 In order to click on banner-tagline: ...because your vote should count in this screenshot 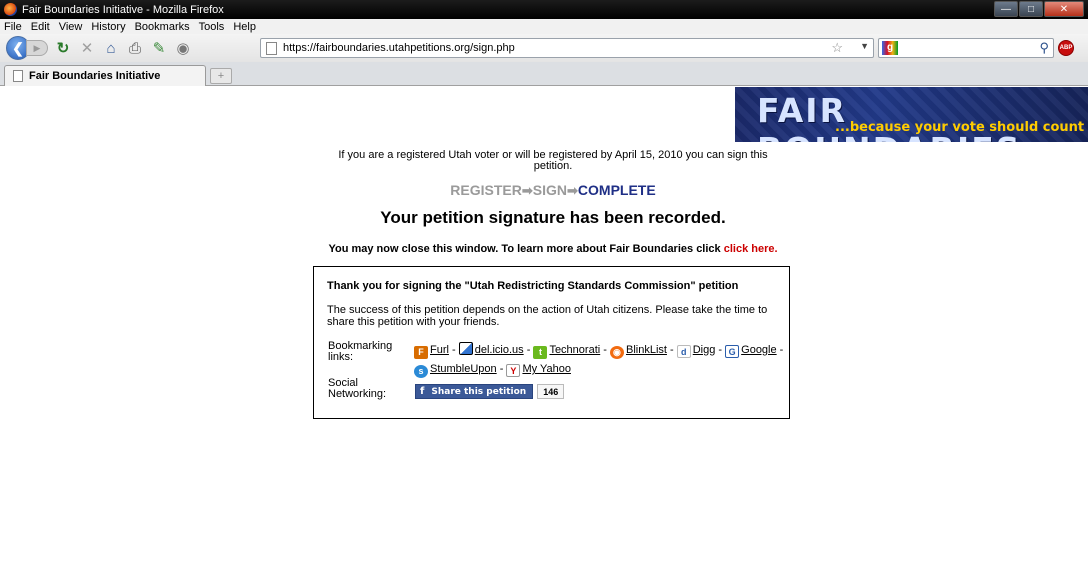, I will do `click(960, 127)`.